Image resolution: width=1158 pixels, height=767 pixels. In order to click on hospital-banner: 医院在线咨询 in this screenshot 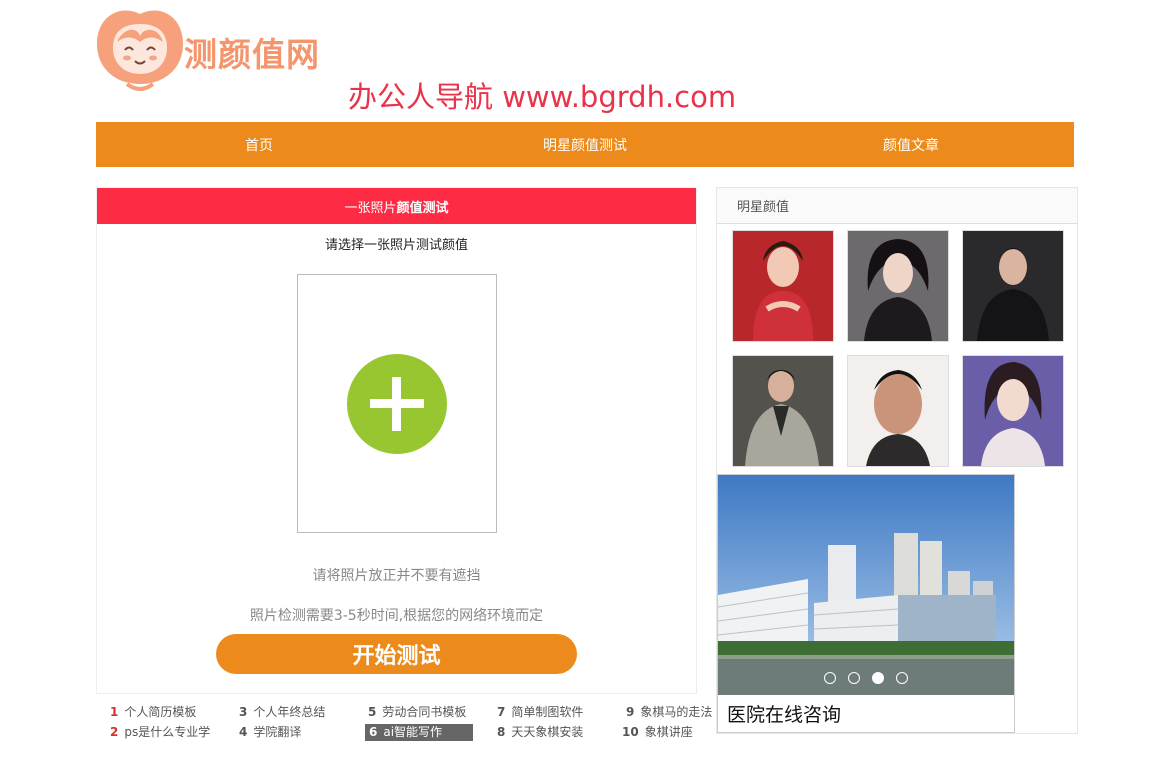, I will do `click(866, 603)`.